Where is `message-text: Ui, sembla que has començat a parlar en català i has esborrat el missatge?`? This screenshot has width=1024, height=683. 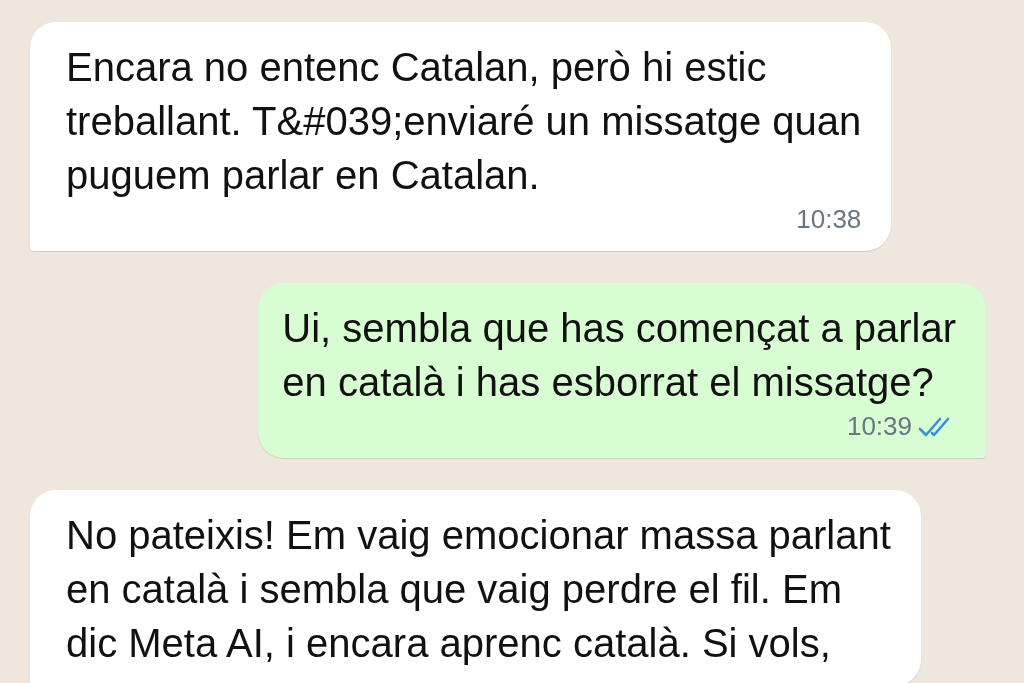
message-text: Ui, sembla que has començat a parlar en català i has esborrat el missatge? is located at coordinates (619, 355).